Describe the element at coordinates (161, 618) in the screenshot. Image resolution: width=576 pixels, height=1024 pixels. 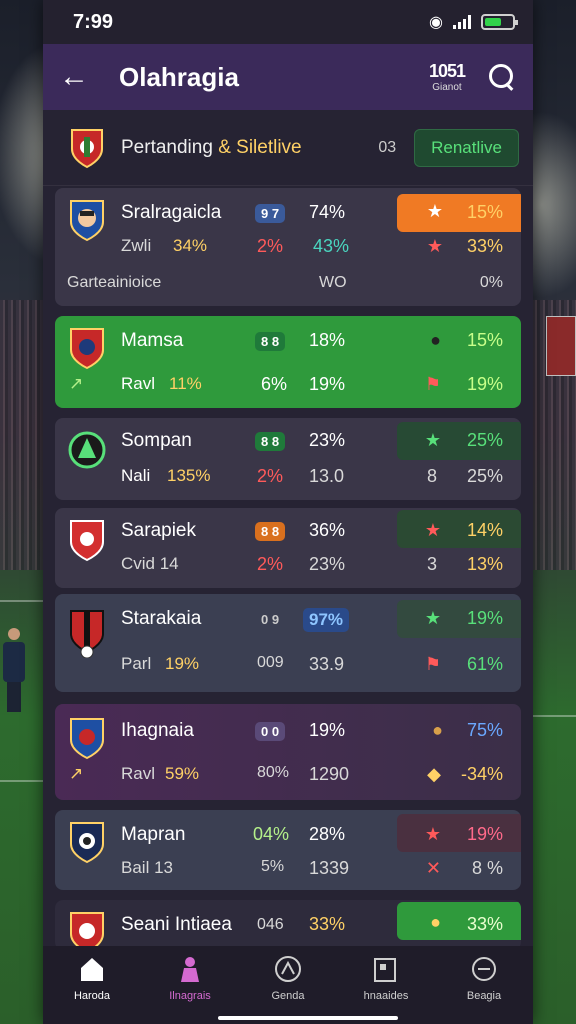
I see `team-name: Starakaia` at that location.